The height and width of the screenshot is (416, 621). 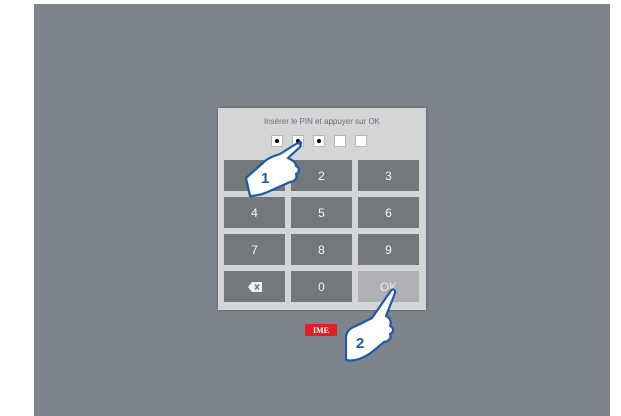 What do you see at coordinates (388, 175) in the screenshot?
I see `key-3: 3` at bounding box center [388, 175].